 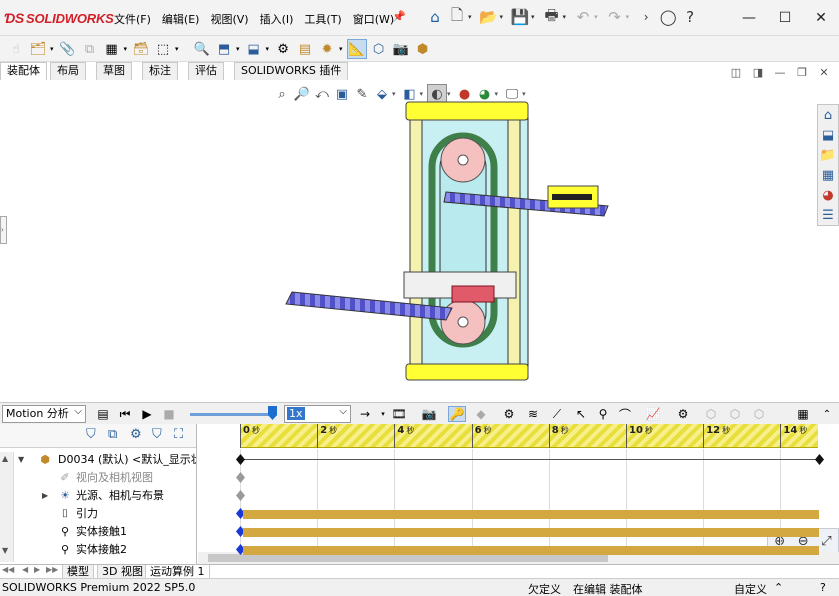 What do you see at coordinates (828, 115) in the screenshot?
I see `solidworks-resources-icon: ⌂` at bounding box center [828, 115].